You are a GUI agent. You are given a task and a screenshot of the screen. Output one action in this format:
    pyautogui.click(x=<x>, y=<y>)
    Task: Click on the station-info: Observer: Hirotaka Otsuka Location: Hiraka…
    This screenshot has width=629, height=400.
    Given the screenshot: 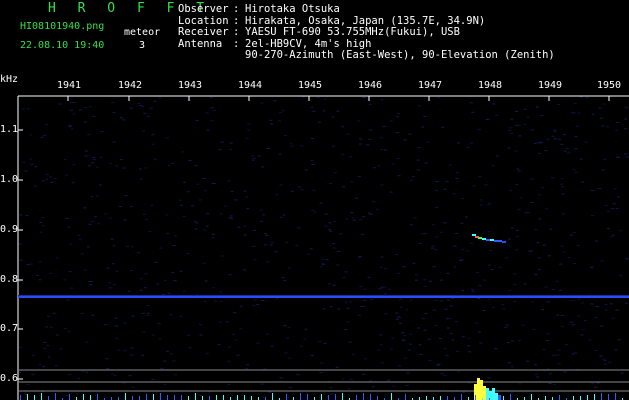 What is the action you would take?
    pyautogui.click(x=366, y=32)
    